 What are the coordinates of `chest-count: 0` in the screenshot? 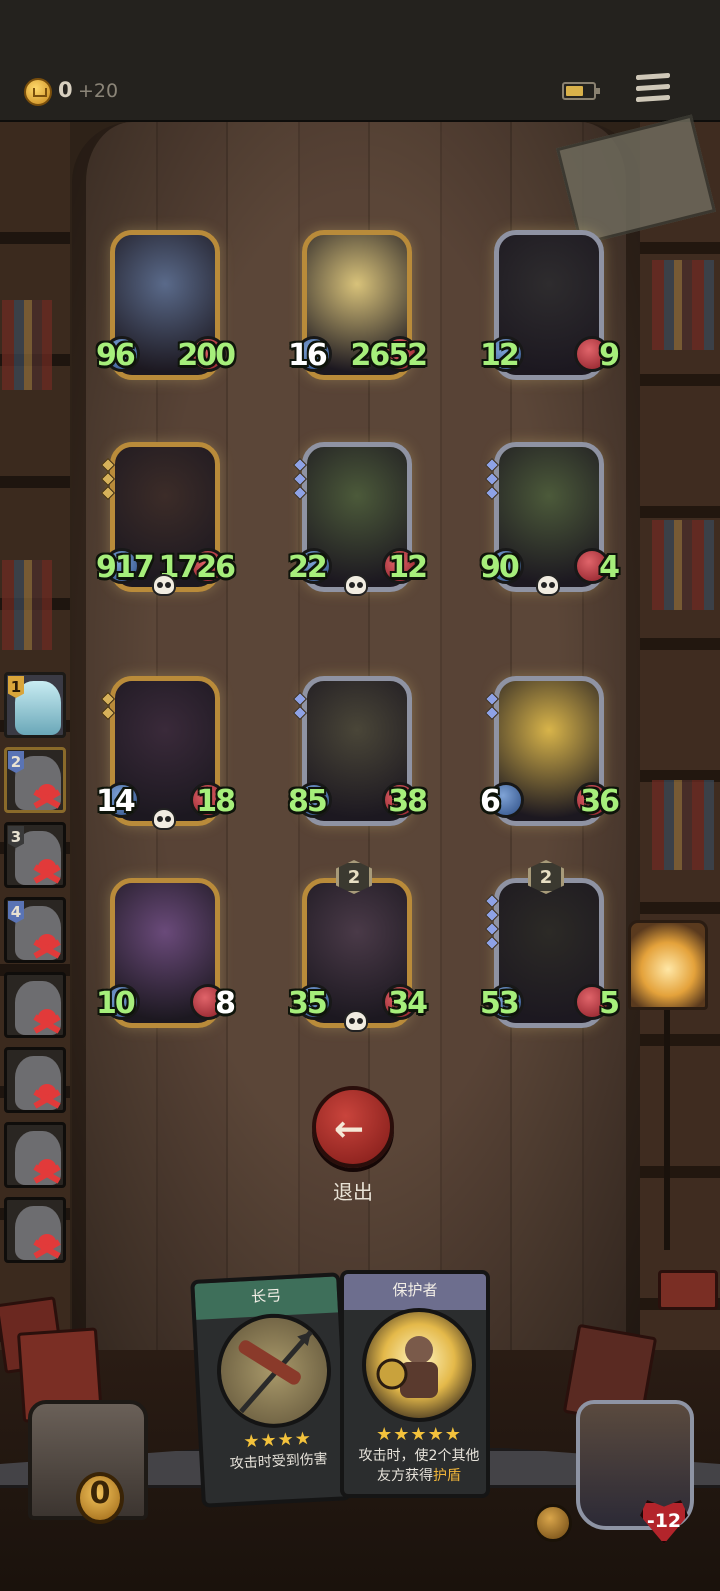 It's located at (100, 1493).